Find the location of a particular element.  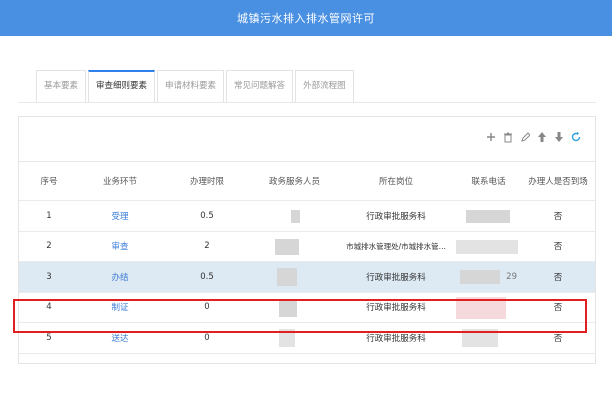

column-header-phone: 联系电话 is located at coordinates (488, 181).